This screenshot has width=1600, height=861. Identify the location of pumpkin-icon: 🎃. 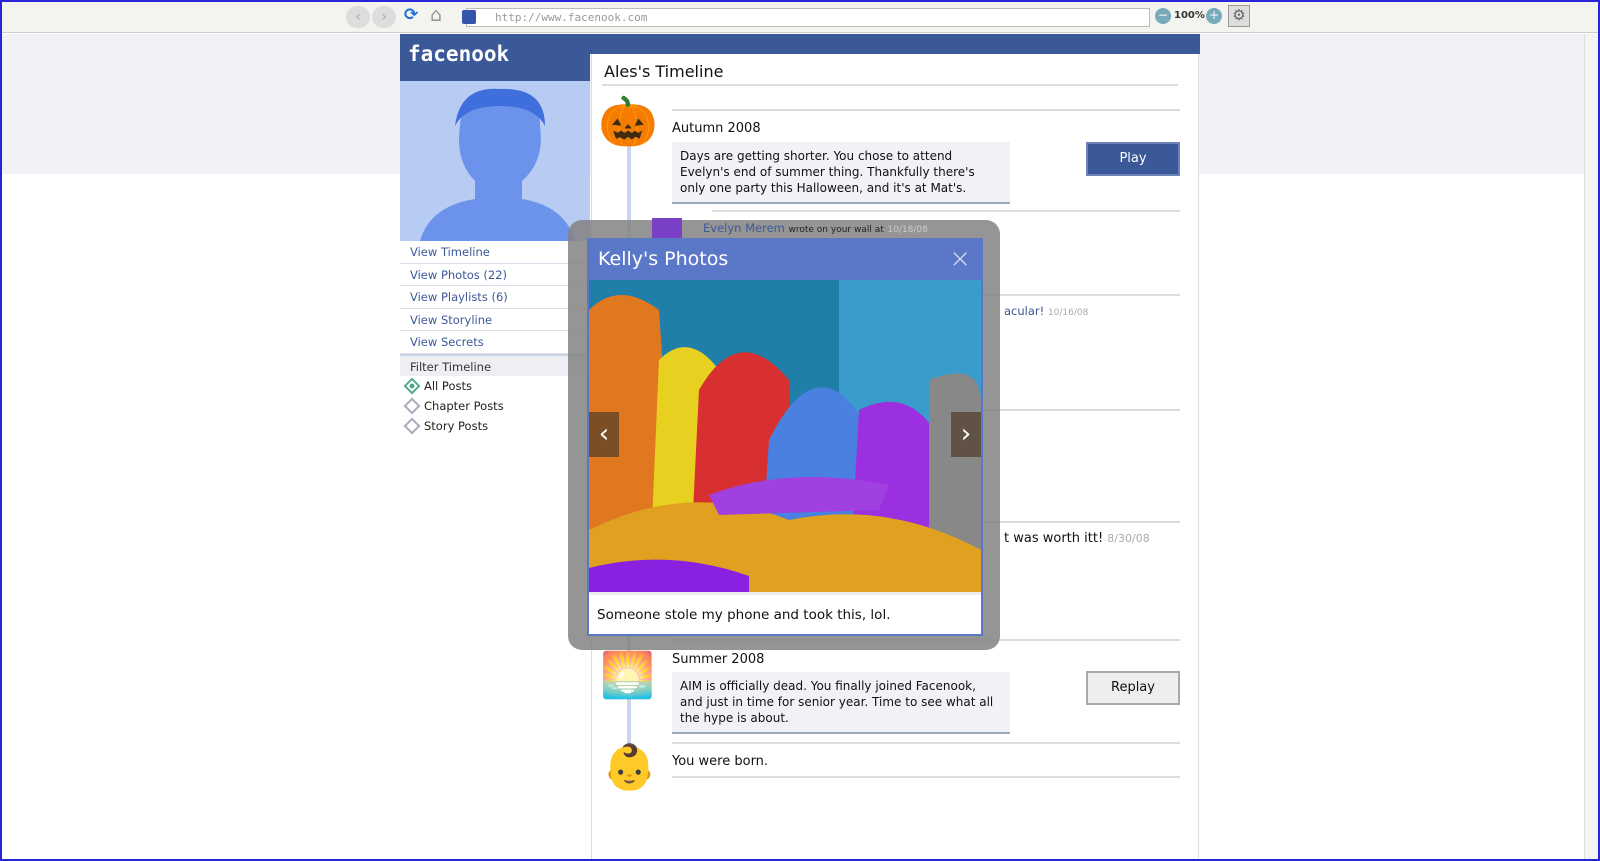
(628, 122).